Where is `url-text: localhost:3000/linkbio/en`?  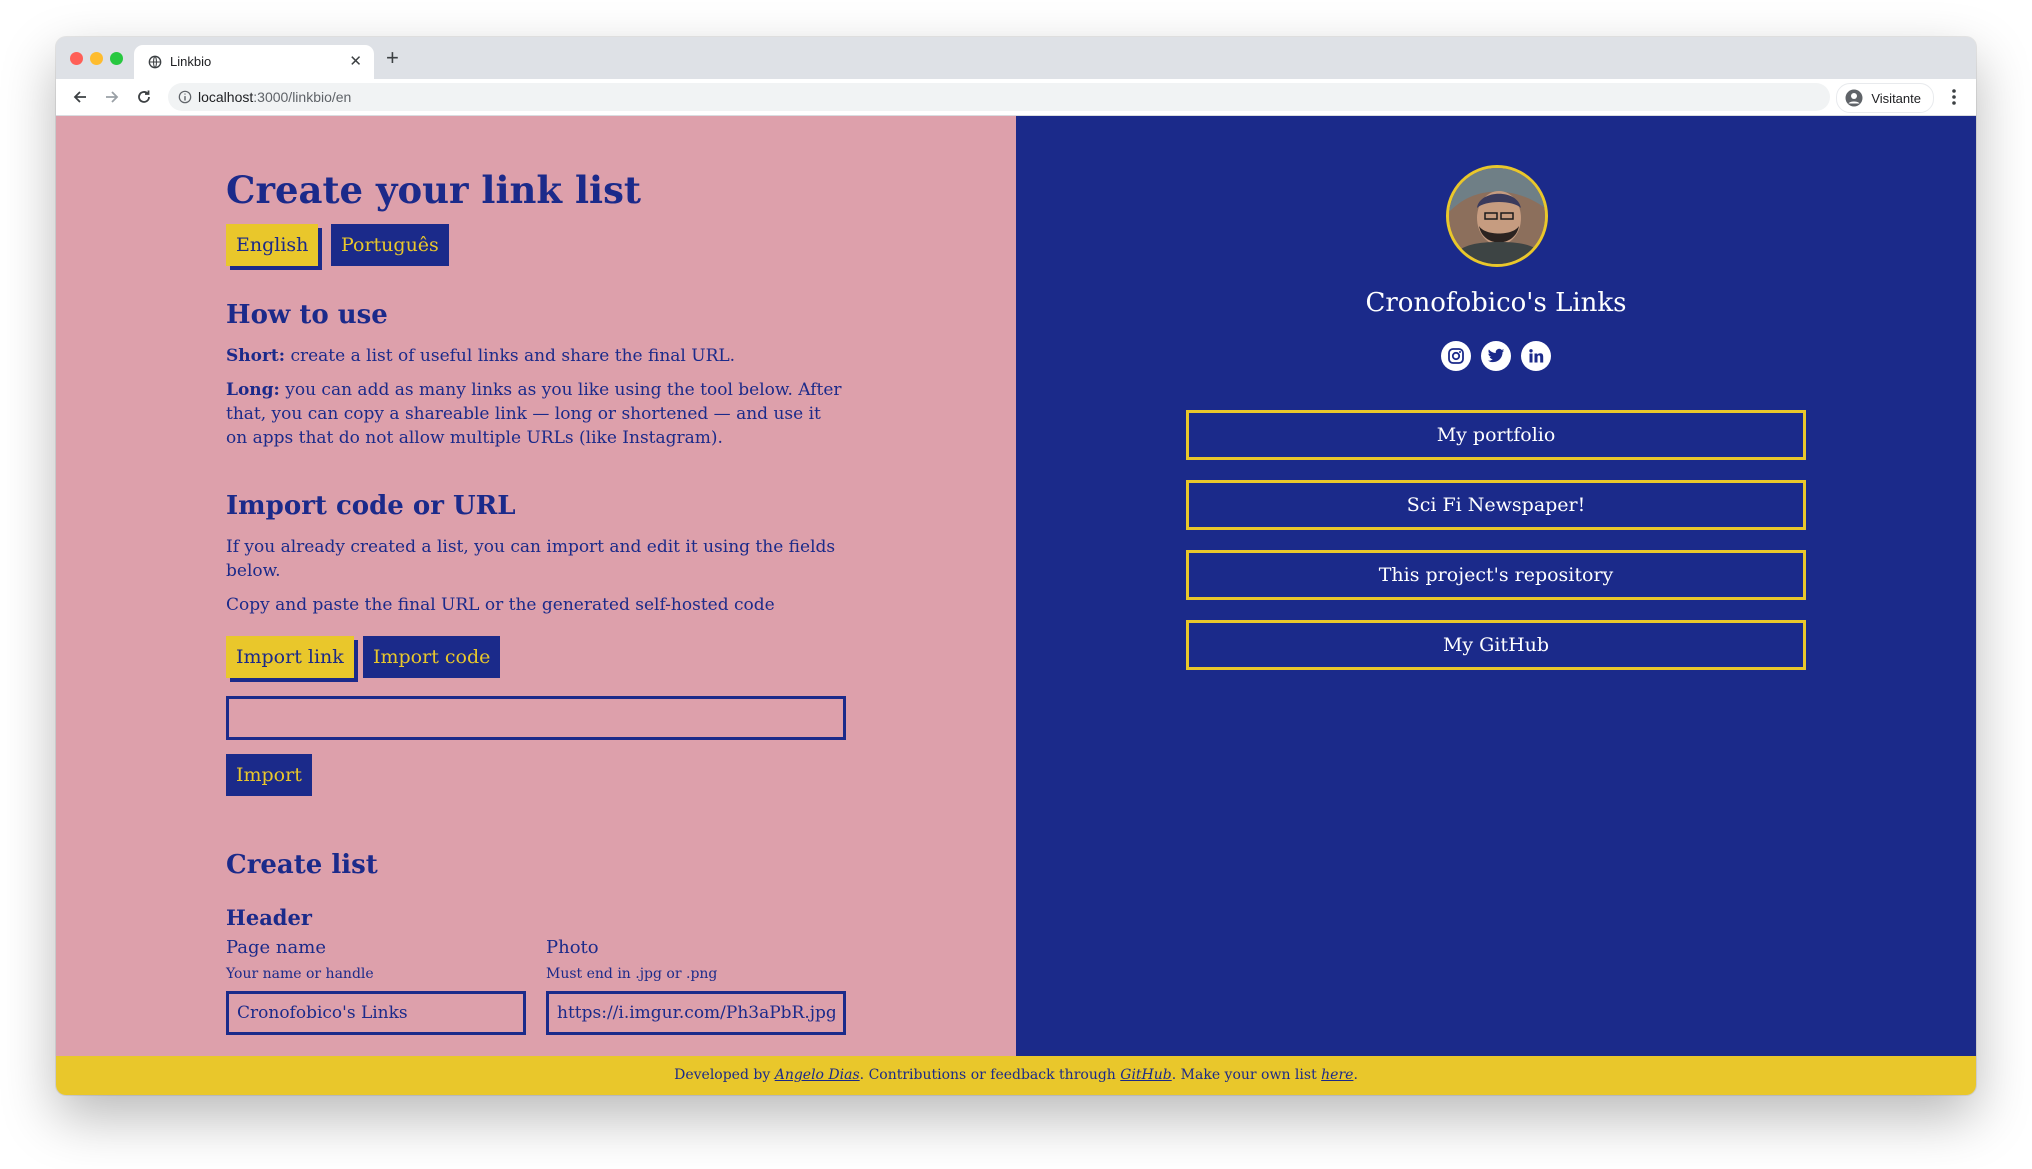
url-text: localhost:3000/linkbio/en is located at coordinates (274, 97).